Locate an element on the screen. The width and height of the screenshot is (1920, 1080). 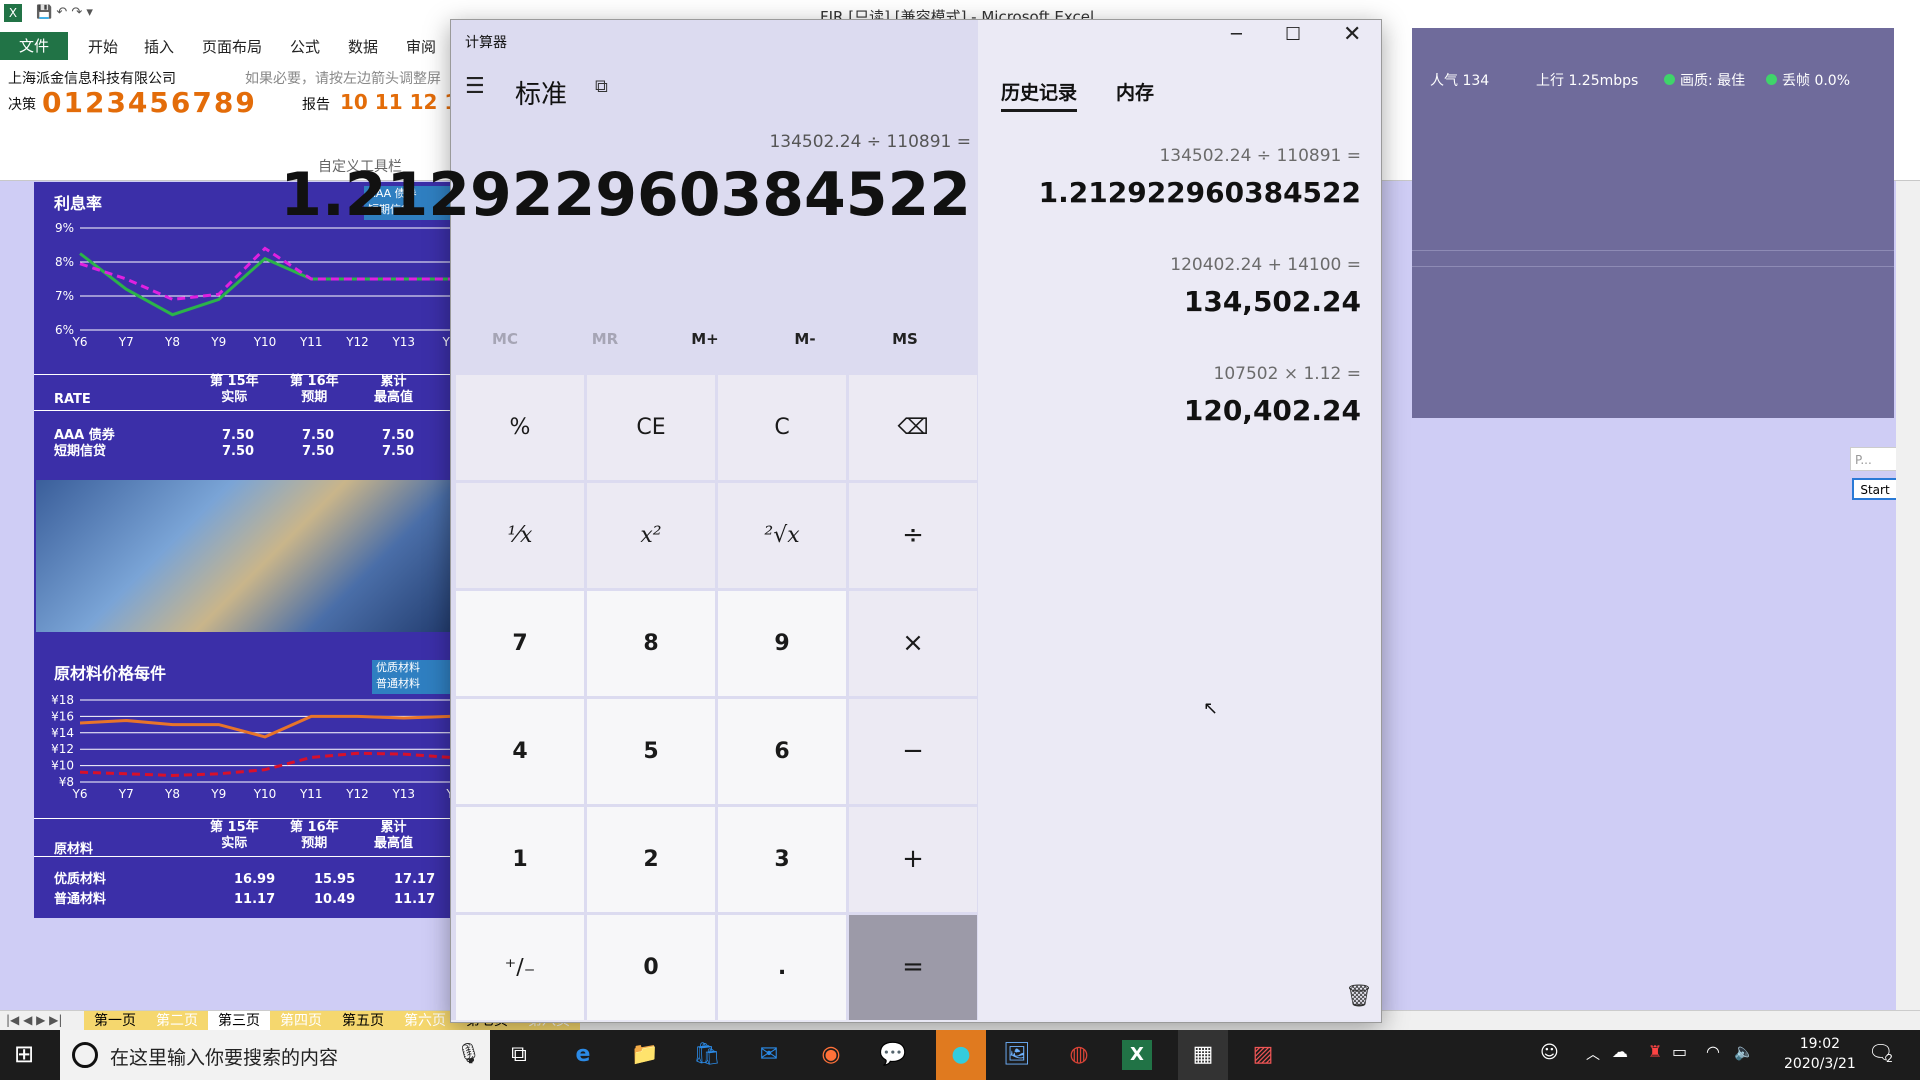
calculator-app-icon: ▦ is located at coordinates (1203, 1055).